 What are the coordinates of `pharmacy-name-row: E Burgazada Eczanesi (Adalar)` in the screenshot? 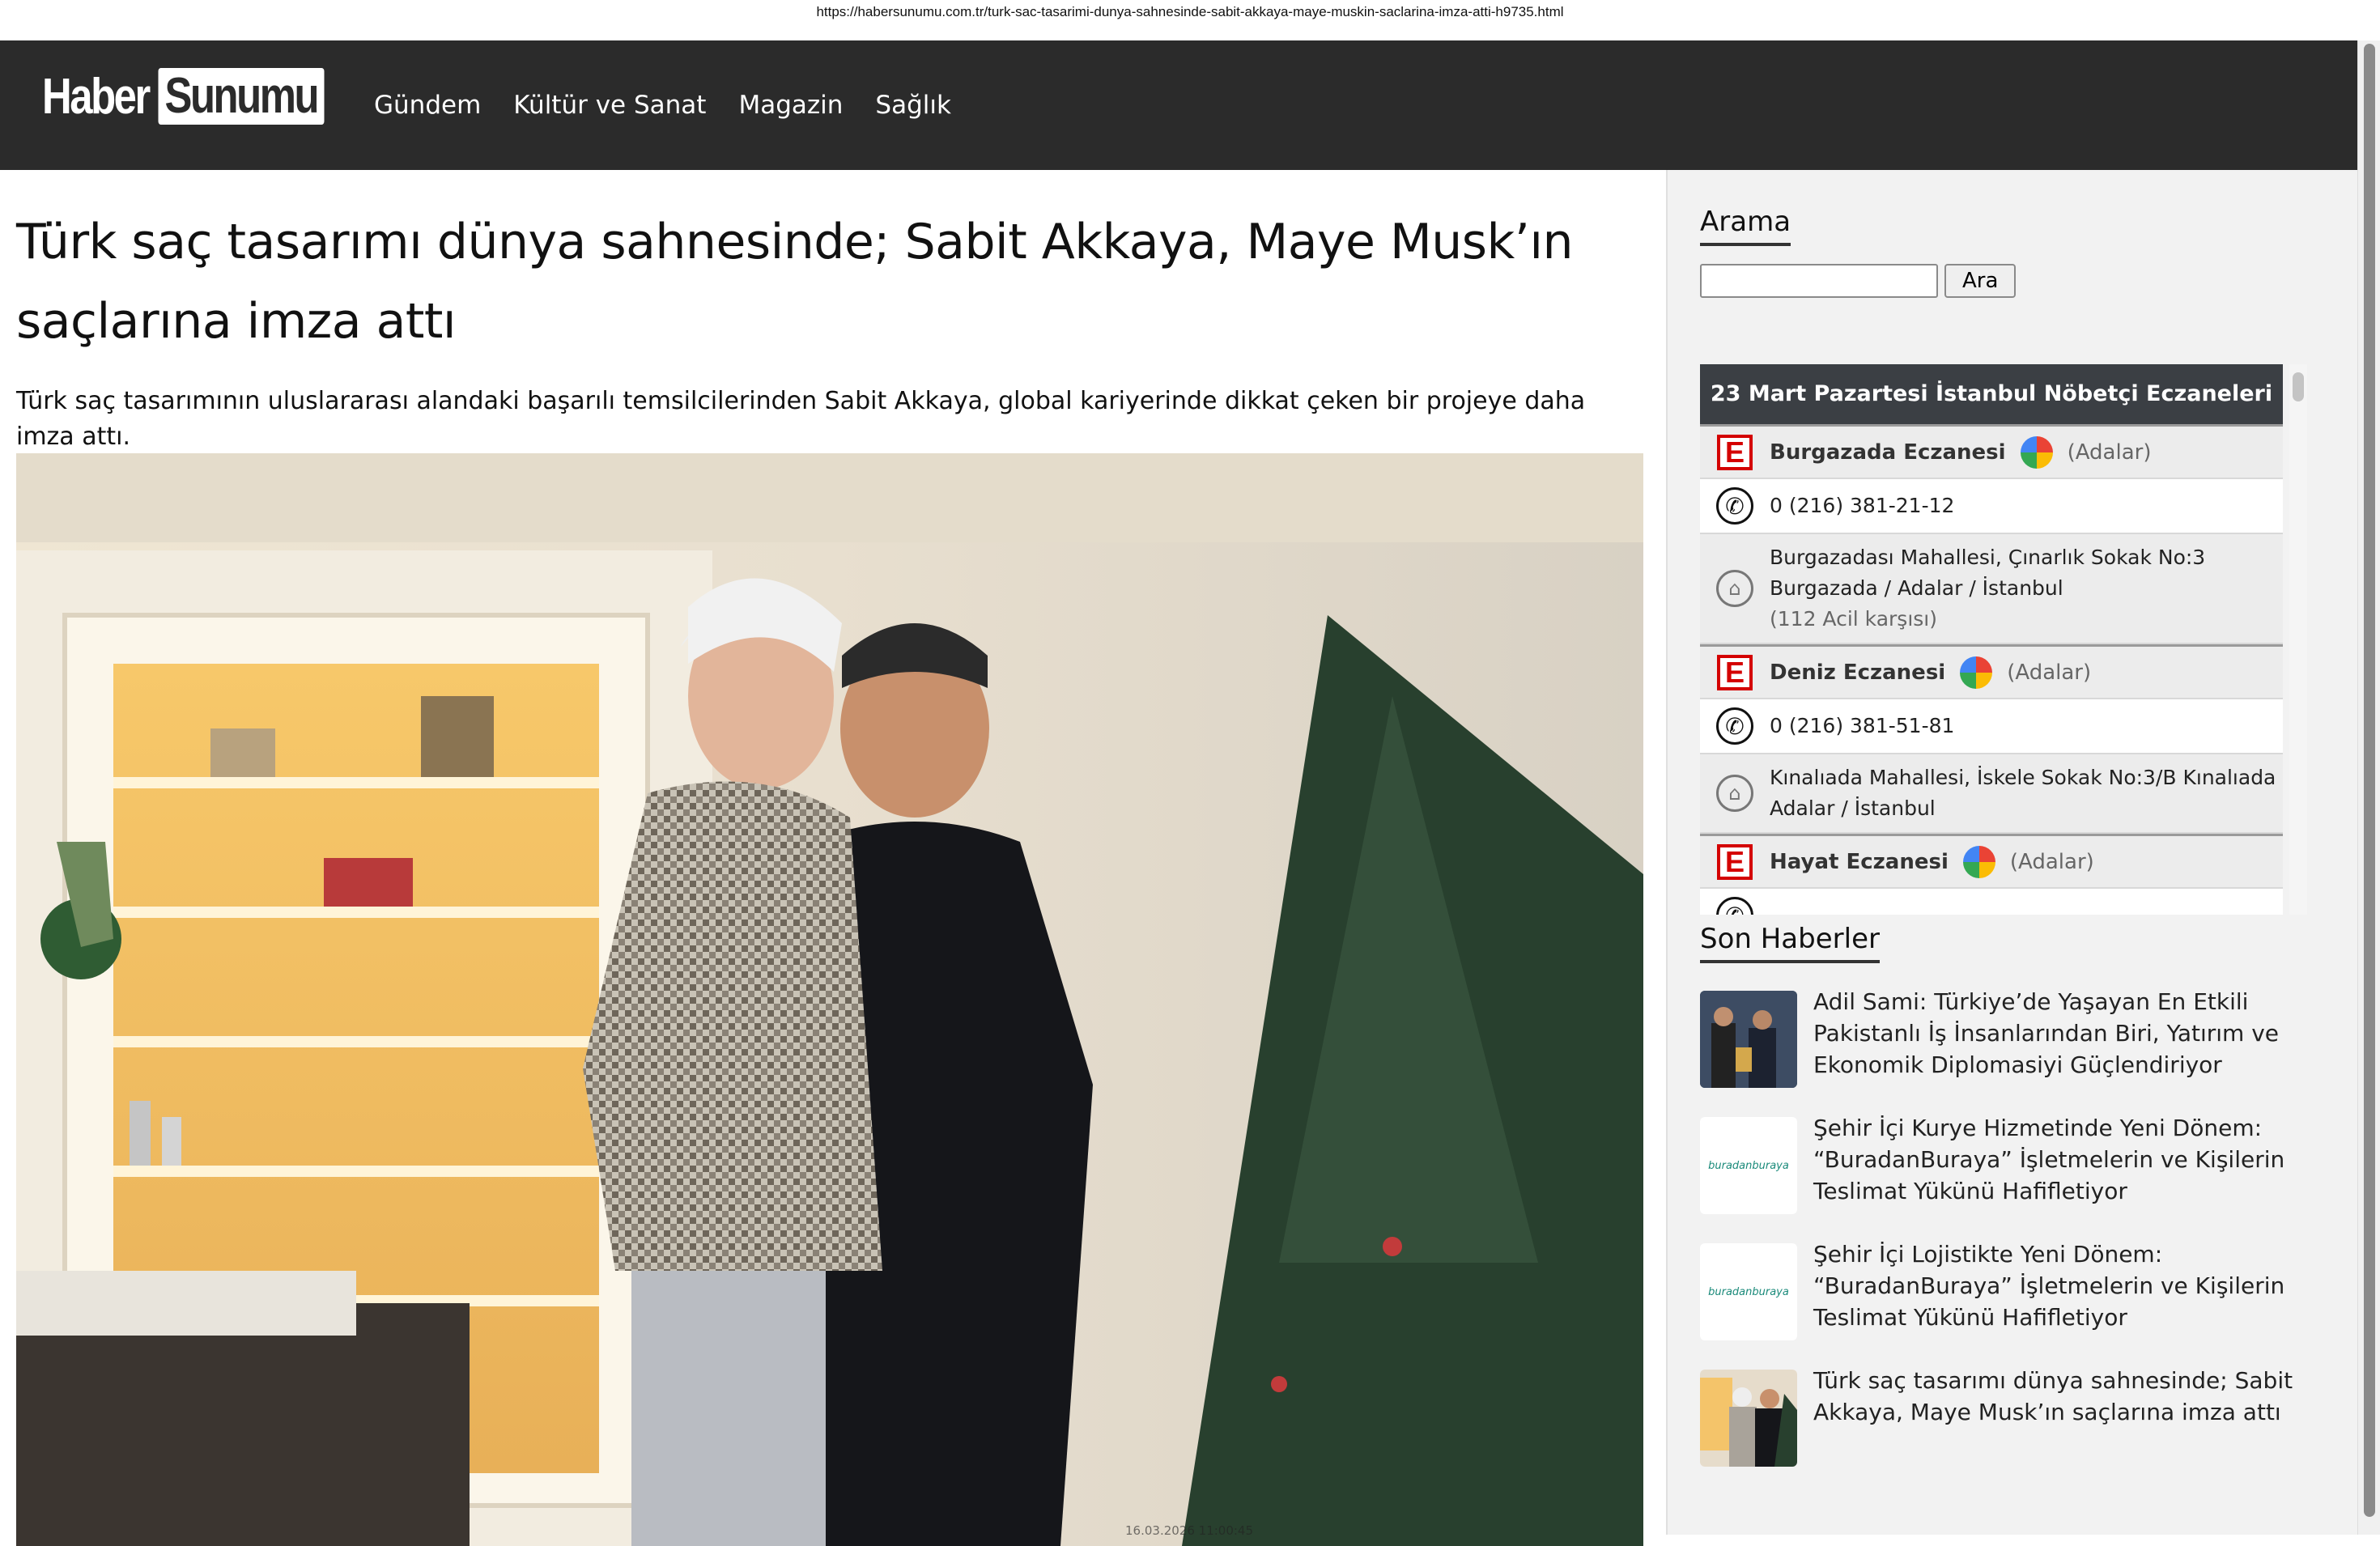 It's located at (1991, 452).